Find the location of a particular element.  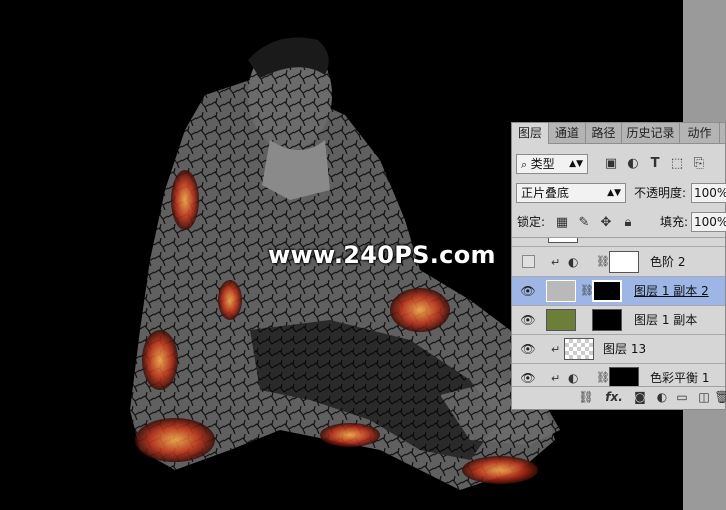

lock-image-pixels-icon: ✎ is located at coordinates (584, 223).